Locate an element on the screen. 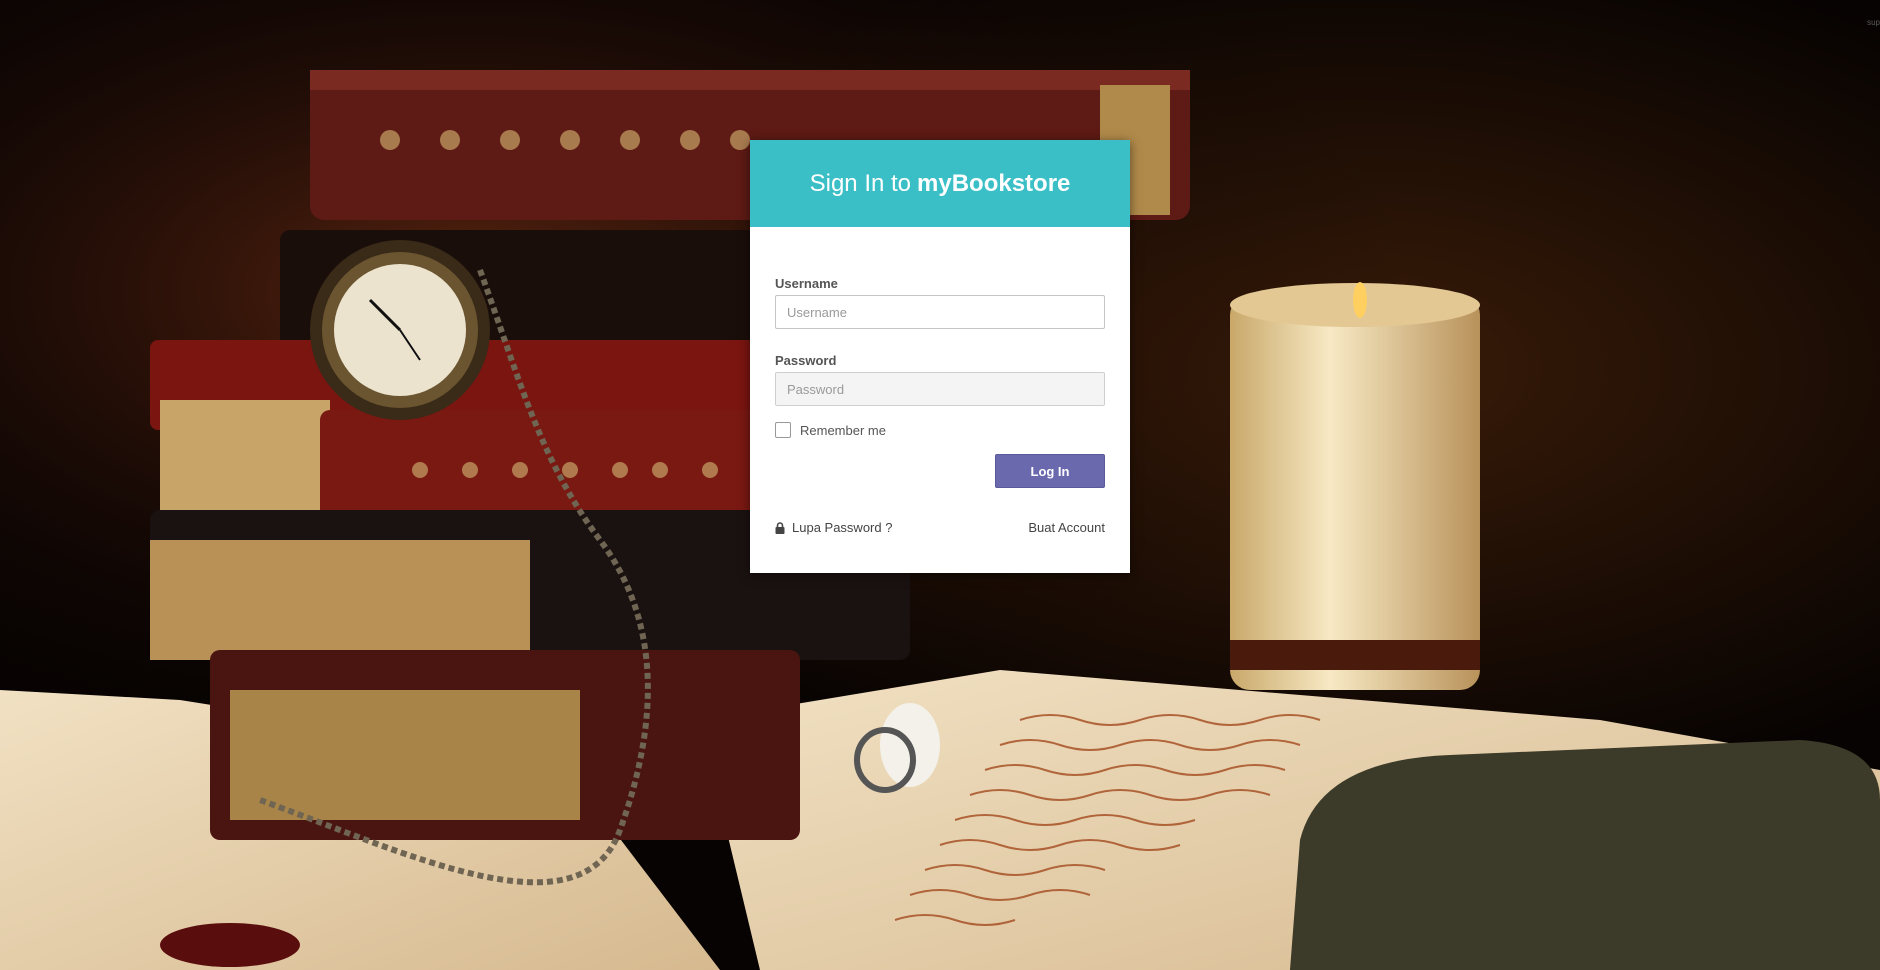  create-account-link: Buat Account is located at coordinates (1066, 527).